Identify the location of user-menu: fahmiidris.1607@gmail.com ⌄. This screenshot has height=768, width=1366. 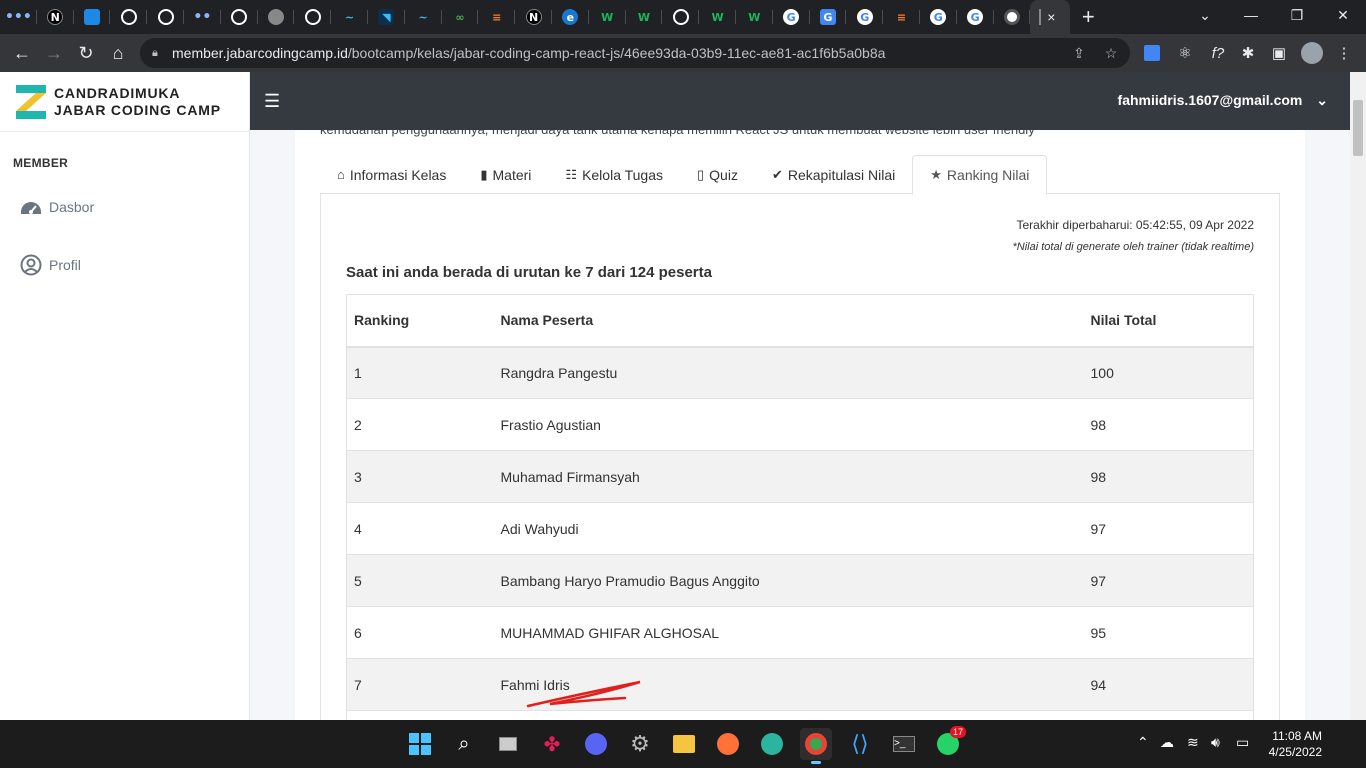
(1223, 100).